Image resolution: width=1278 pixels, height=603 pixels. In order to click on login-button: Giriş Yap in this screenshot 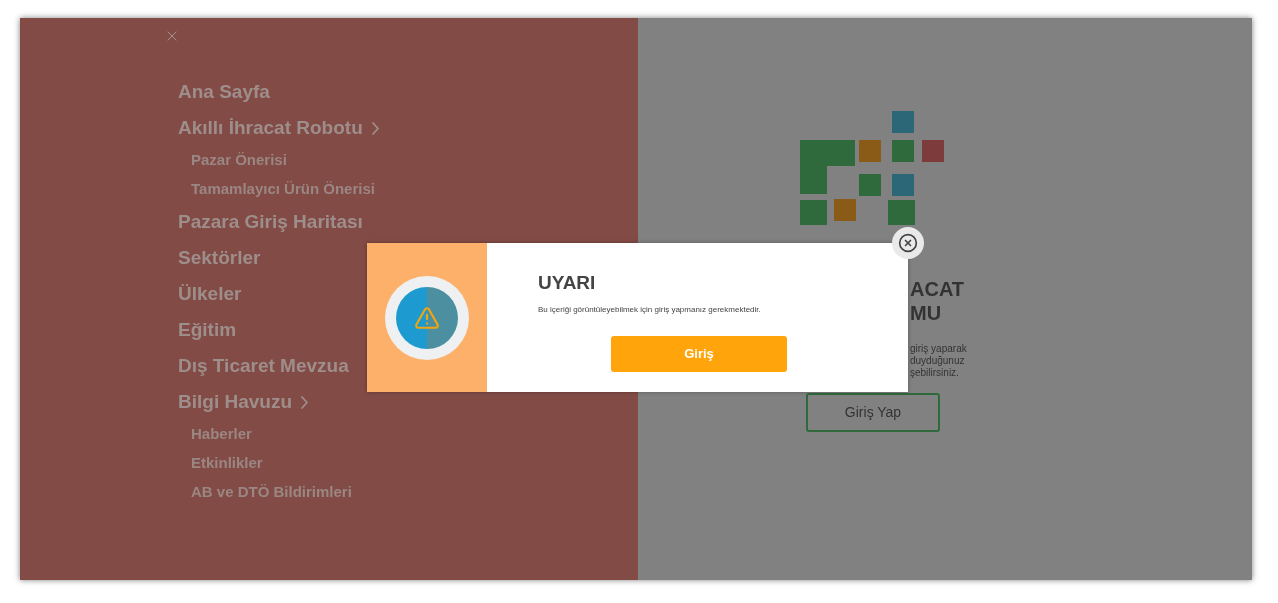, I will do `click(873, 412)`.